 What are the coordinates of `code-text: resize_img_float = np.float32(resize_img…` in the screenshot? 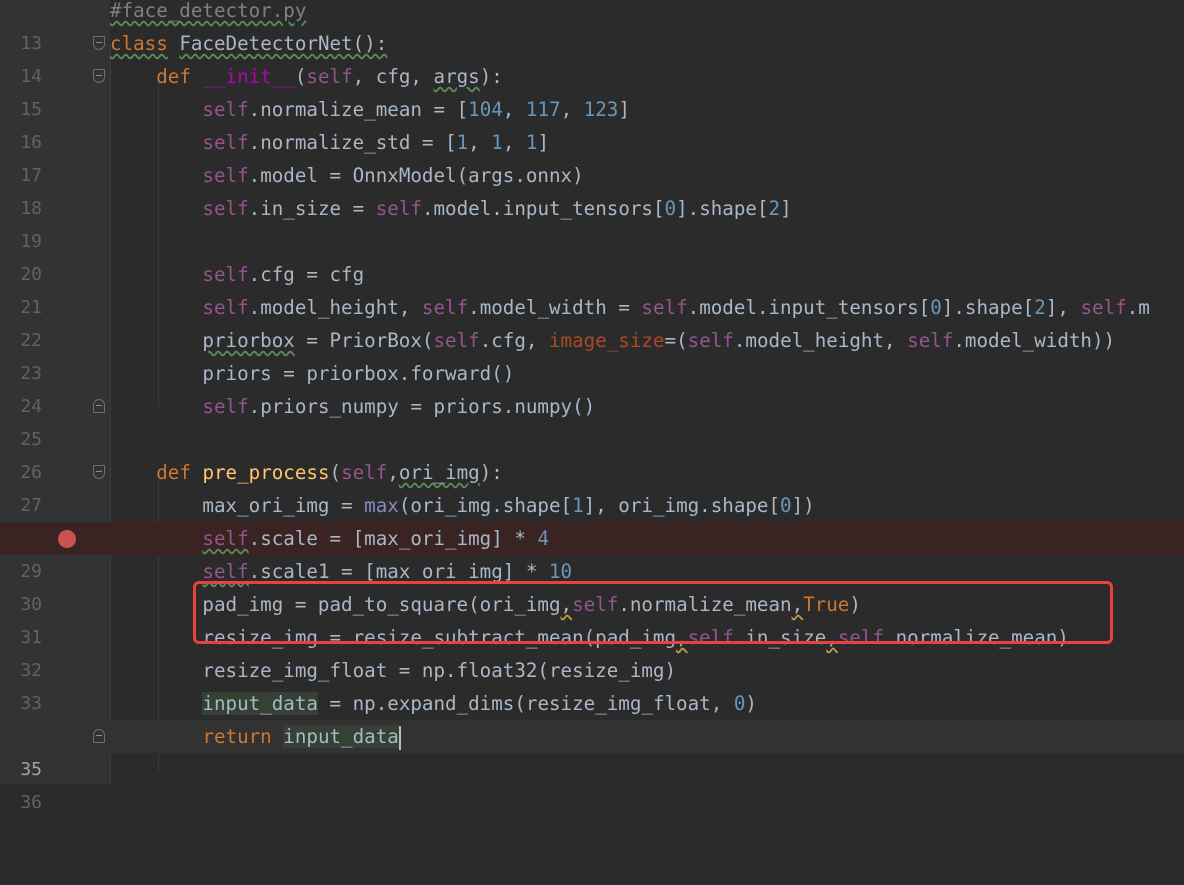 It's located at (393, 670).